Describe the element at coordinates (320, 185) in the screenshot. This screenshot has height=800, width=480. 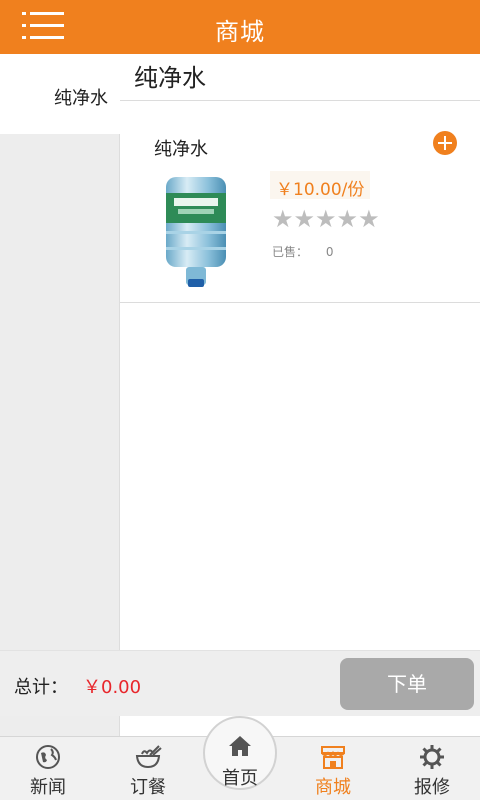
I see `product-price: ￥10.00/份` at that location.